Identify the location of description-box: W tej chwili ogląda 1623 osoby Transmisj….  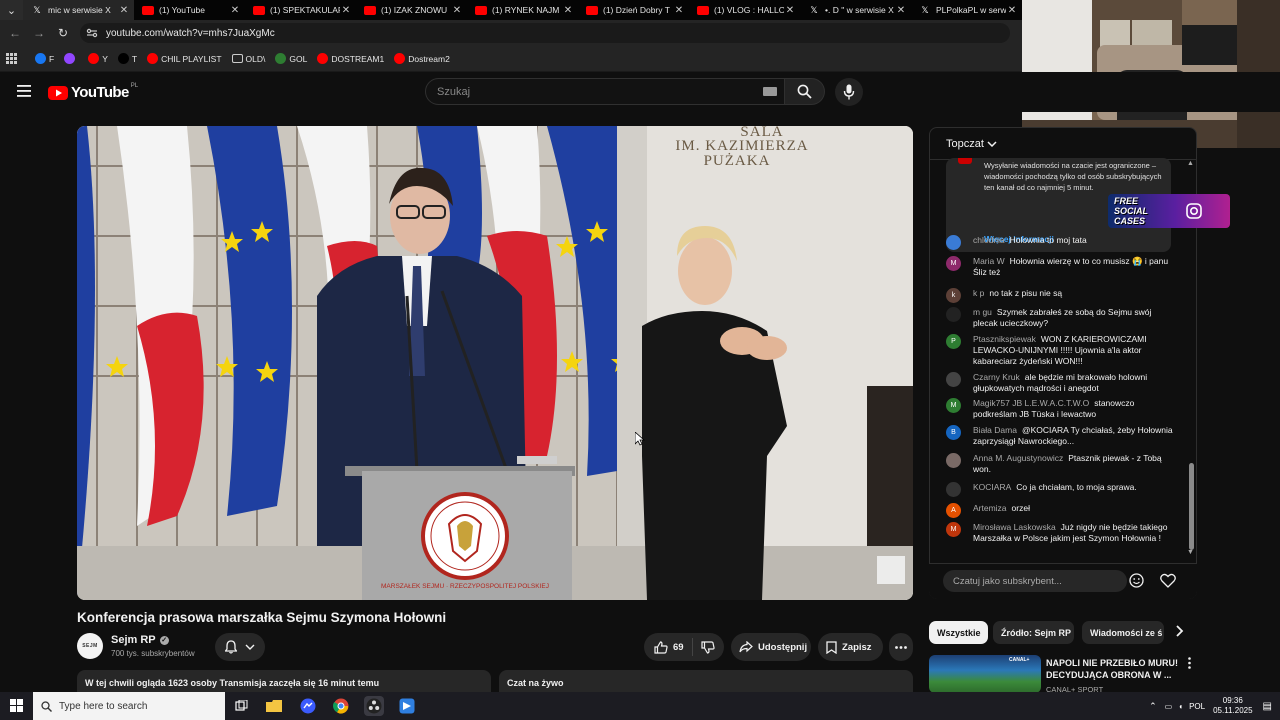
(284, 681).